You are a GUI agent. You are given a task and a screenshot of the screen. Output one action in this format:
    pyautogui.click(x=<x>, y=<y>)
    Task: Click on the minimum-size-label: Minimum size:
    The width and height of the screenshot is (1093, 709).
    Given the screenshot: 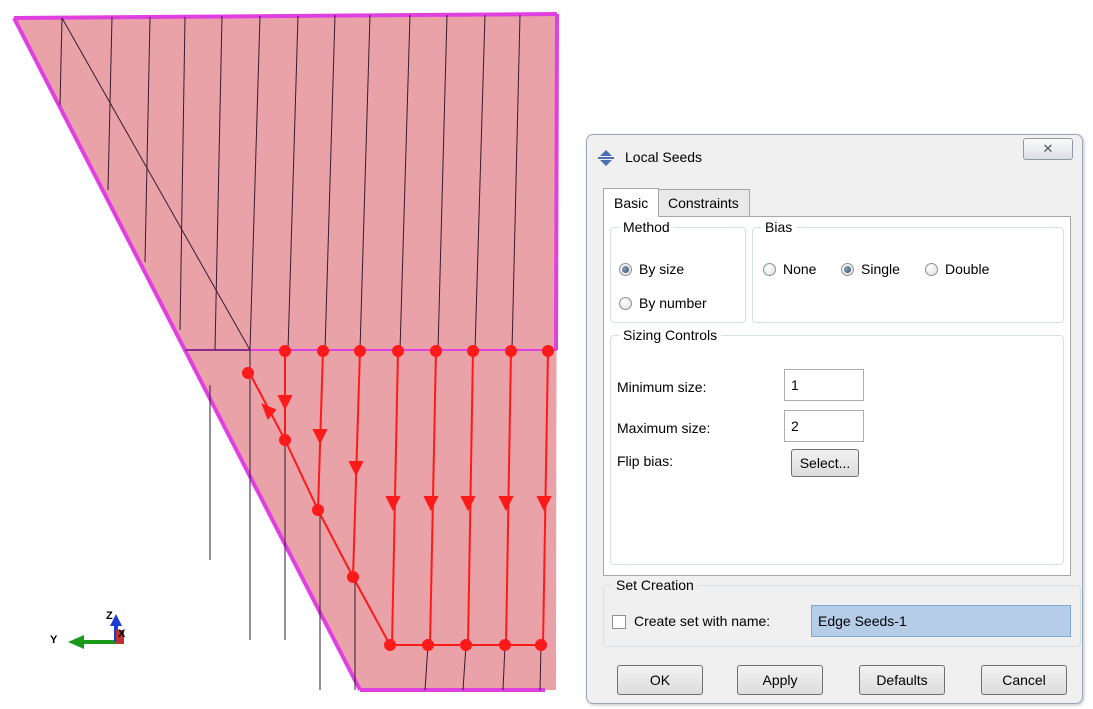 What is the action you would take?
    pyautogui.click(x=662, y=387)
    